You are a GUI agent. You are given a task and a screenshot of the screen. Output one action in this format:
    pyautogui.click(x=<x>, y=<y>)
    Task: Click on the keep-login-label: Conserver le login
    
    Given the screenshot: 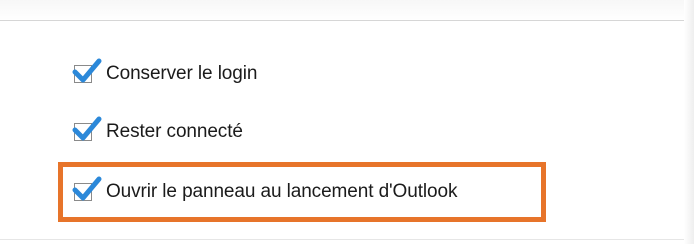 What is the action you would take?
    pyautogui.click(x=182, y=73)
    